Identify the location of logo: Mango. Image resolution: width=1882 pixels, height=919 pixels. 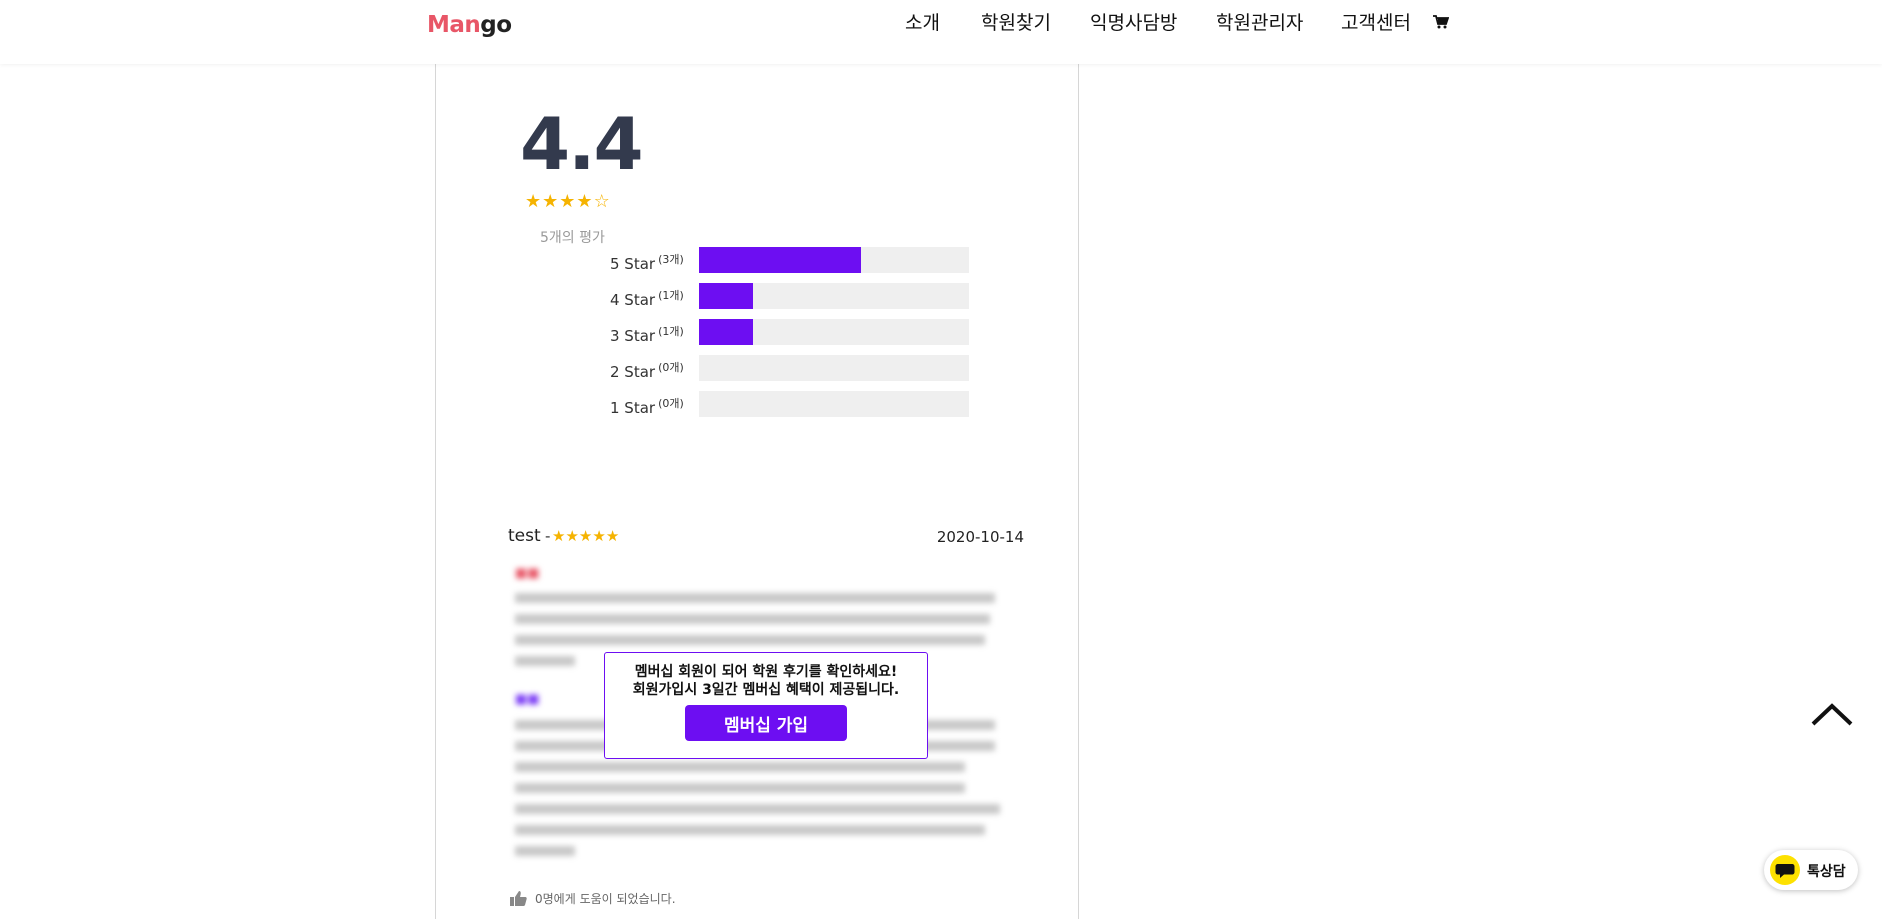
(469, 25).